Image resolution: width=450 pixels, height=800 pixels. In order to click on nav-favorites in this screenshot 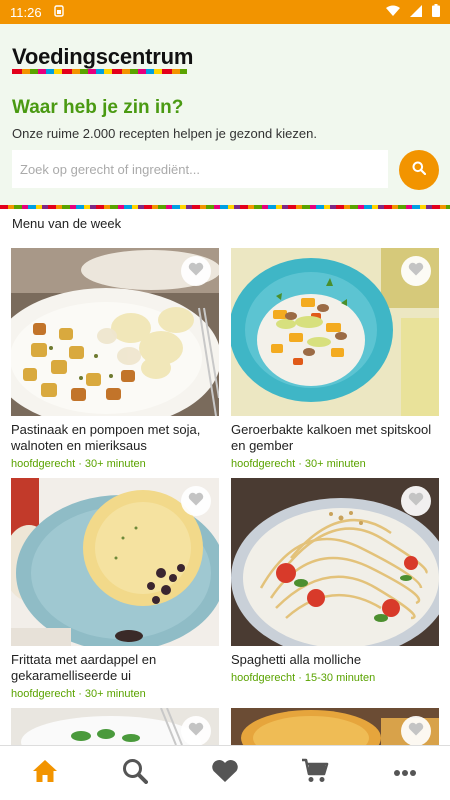, I will do `click(225, 773)`.